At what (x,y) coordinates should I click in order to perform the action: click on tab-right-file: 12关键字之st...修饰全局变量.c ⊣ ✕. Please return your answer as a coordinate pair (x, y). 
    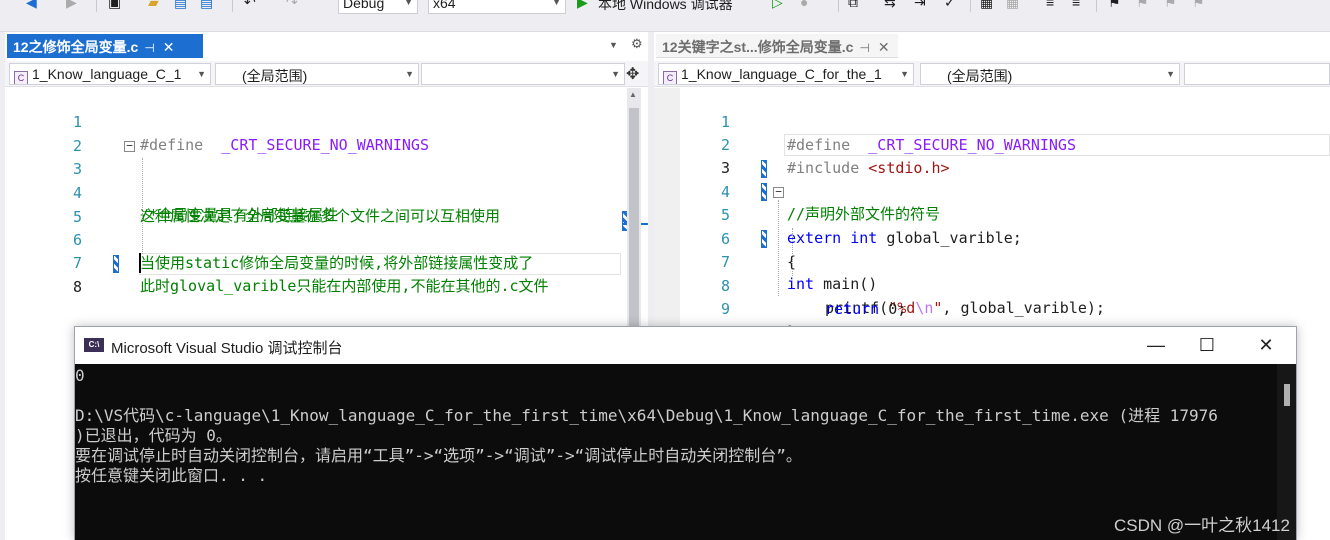
    Looking at the image, I should click on (777, 46).